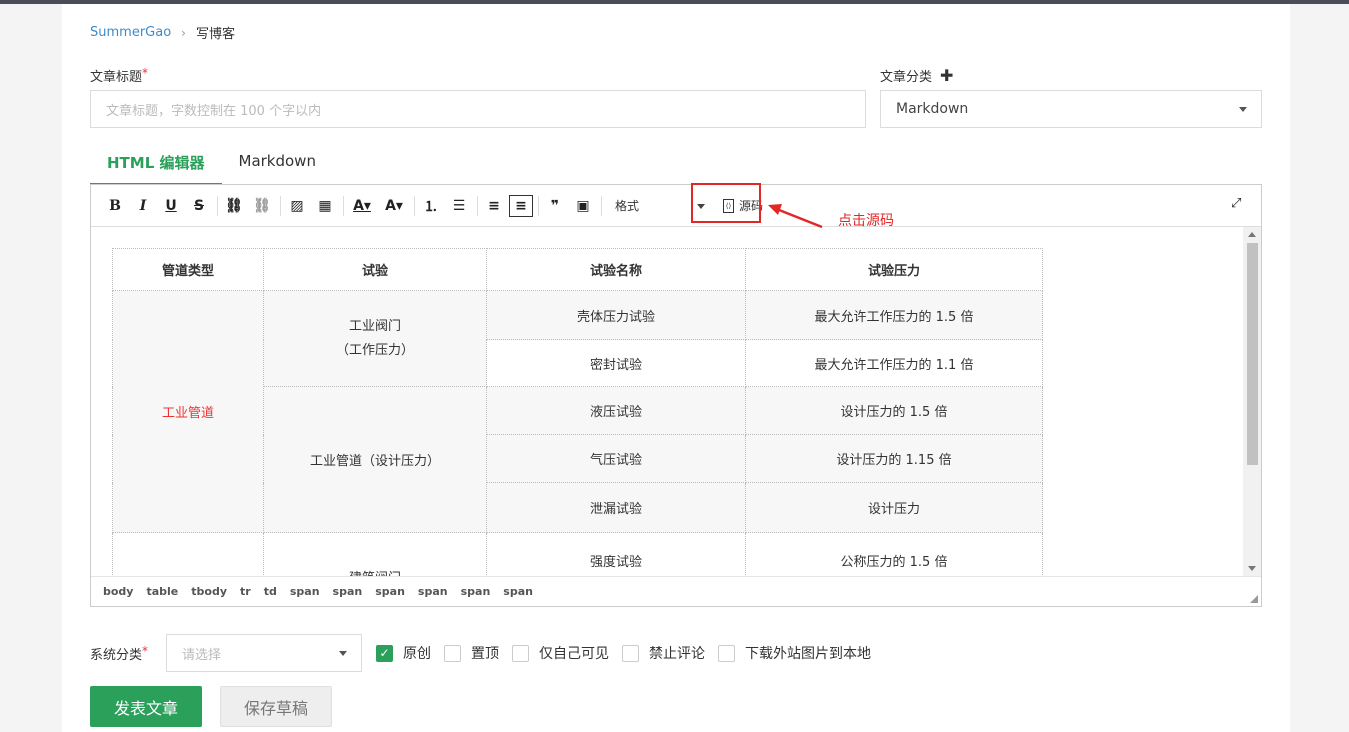 The width and height of the screenshot is (1349, 732). What do you see at coordinates (521, 205) in the screenshot?
I see `align-center-icon: ≡` at bounding box center [521, 205].